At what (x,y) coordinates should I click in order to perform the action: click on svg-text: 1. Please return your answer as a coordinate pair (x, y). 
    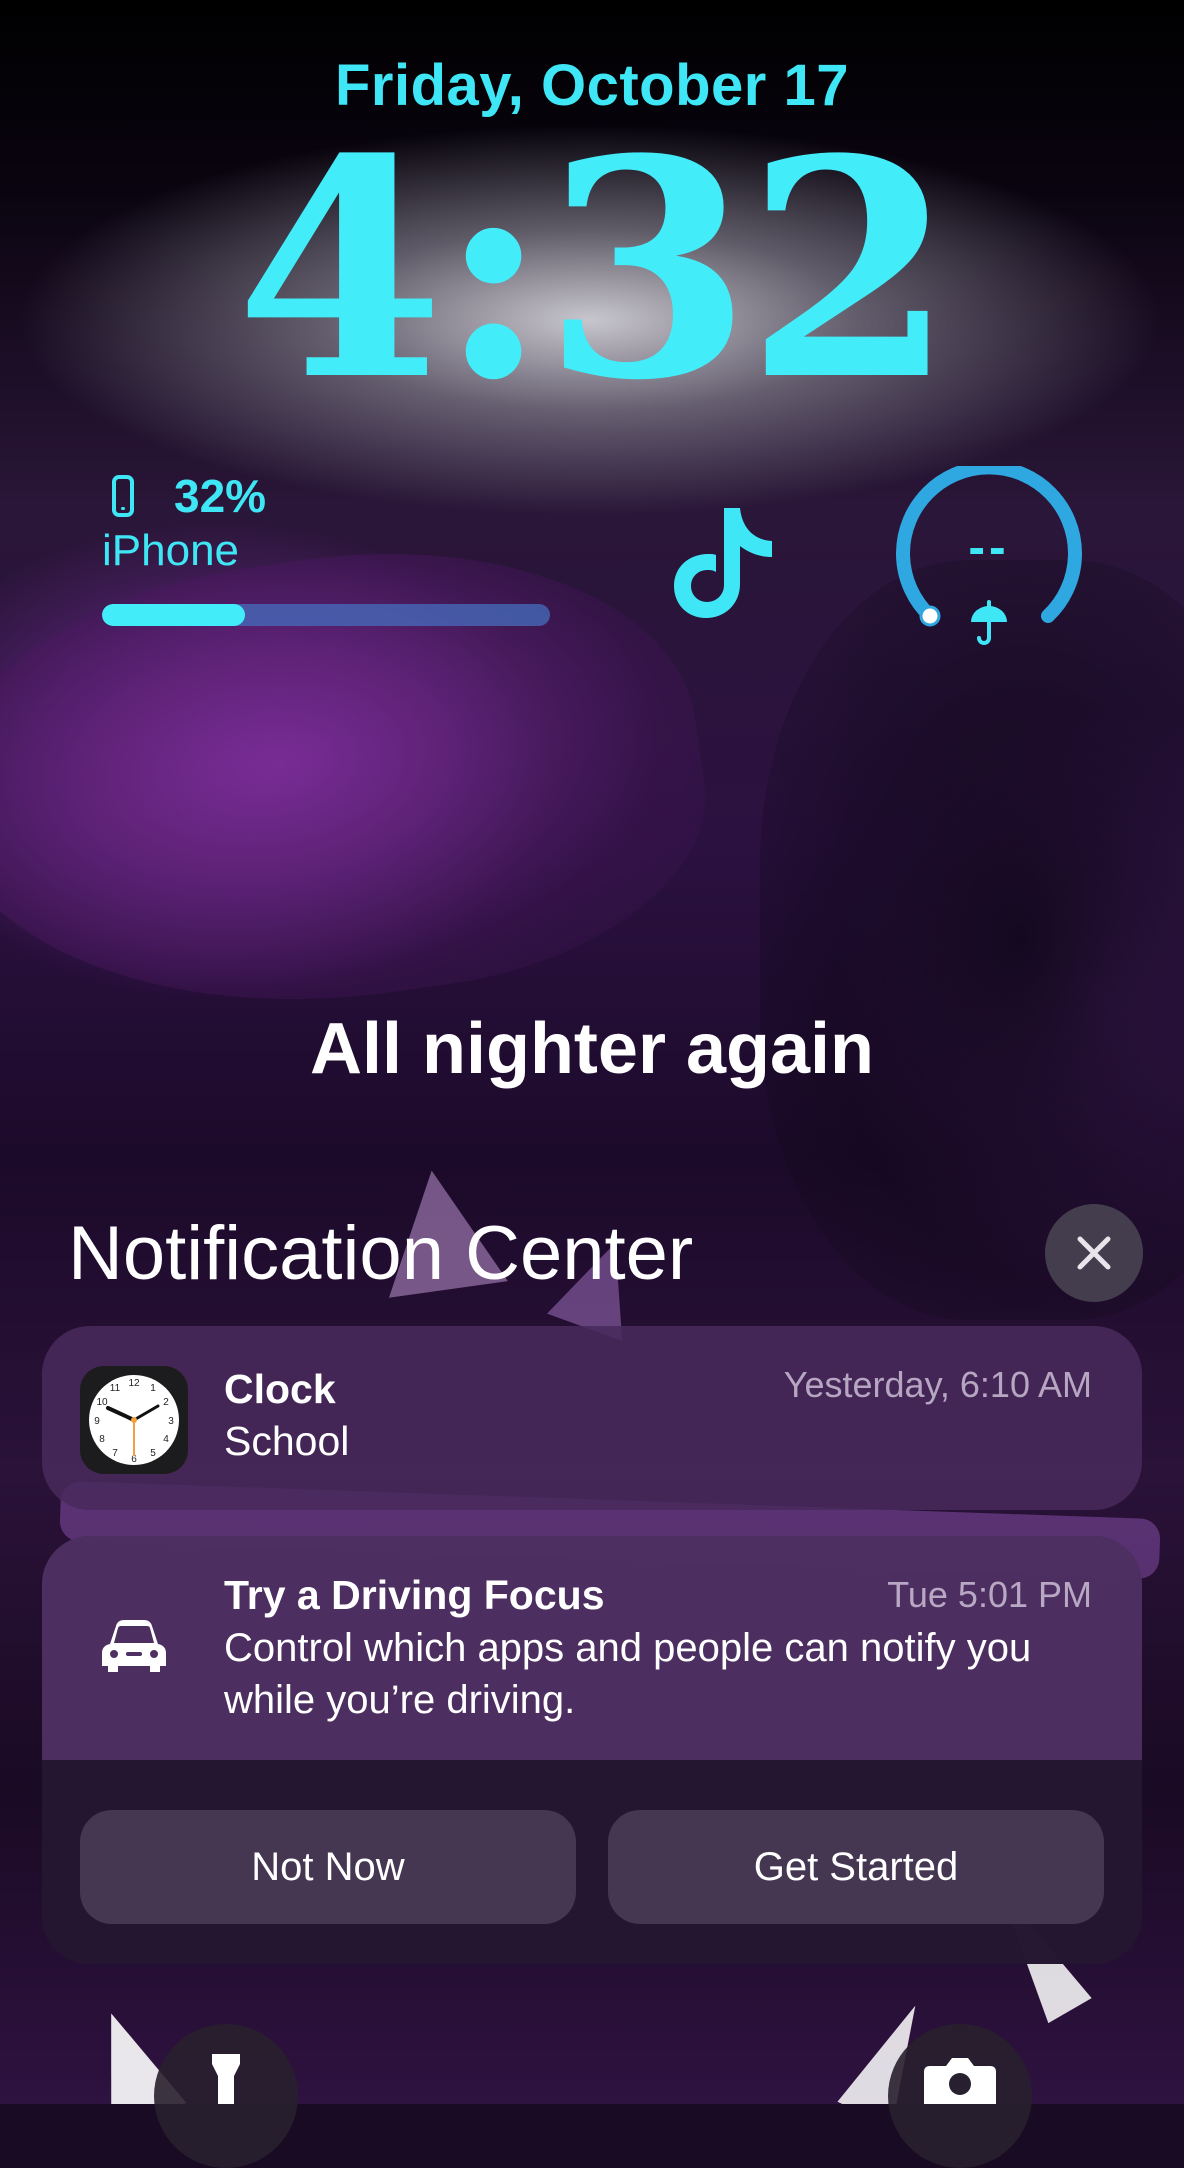
    Looking at the image, I should click on (153, 1388).